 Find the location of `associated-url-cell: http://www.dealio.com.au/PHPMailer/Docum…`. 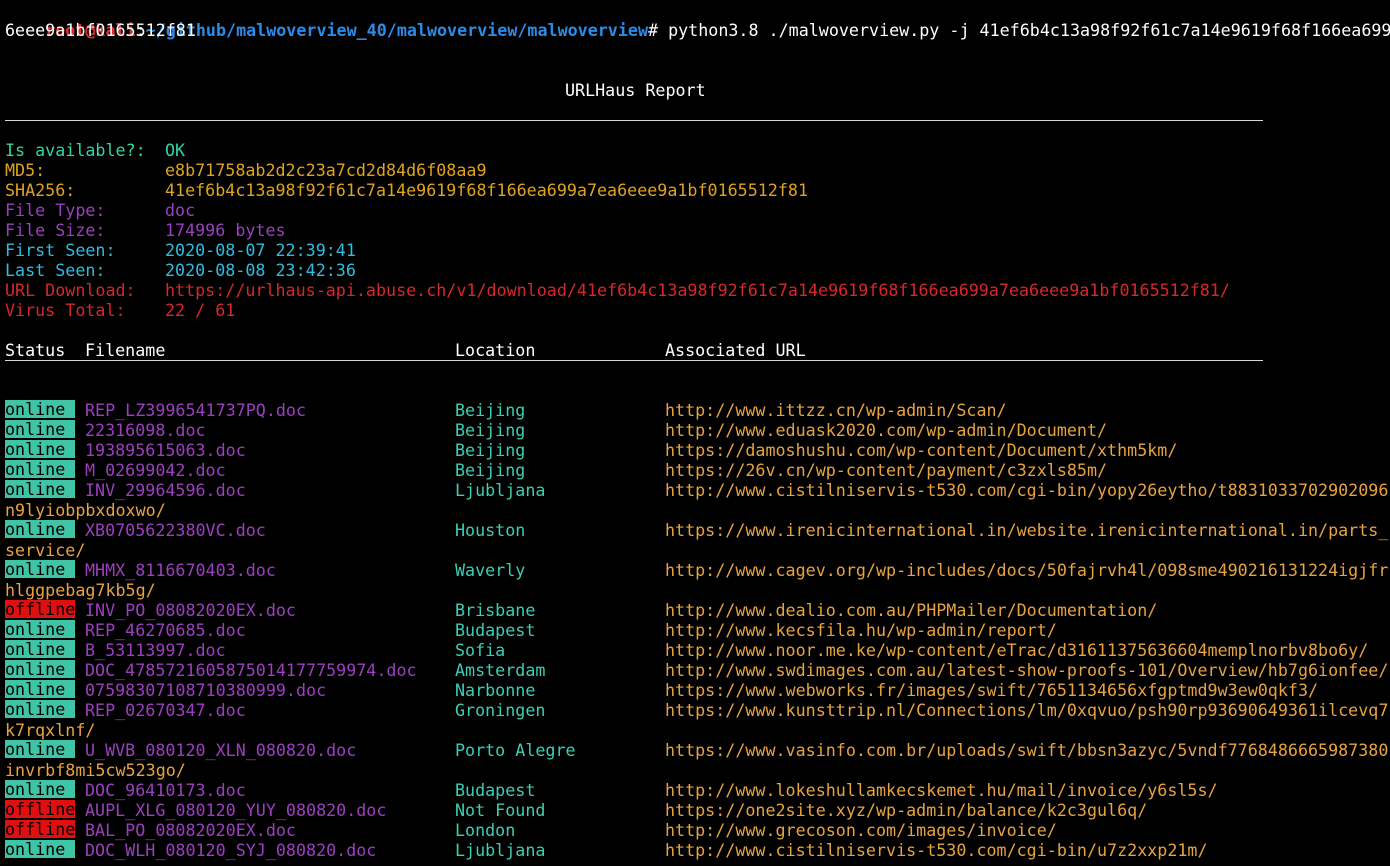

associated-url-cell: http://www.dealio.com.au/PHPMailer/Docum… is located at coordinates (911, 610).